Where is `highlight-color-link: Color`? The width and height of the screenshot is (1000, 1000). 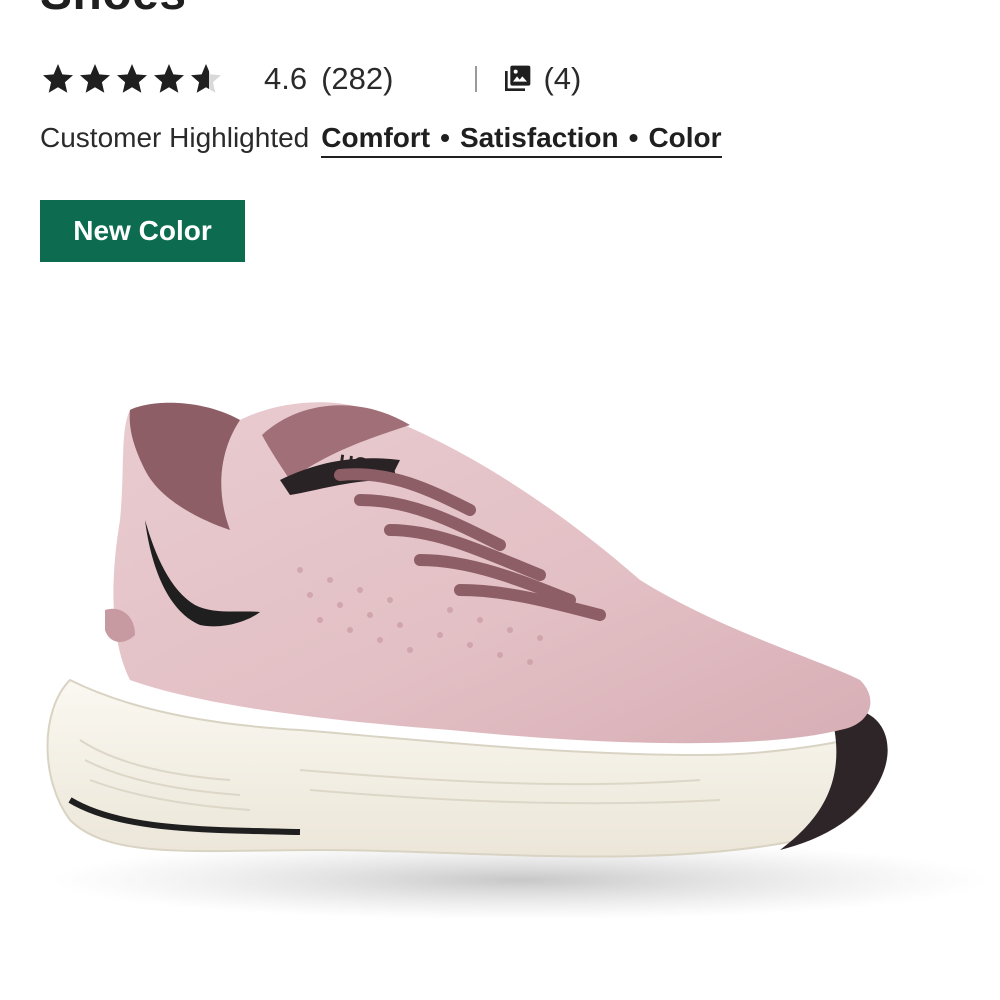 highlight-color-link: Color is located at coordinates (684, 137).